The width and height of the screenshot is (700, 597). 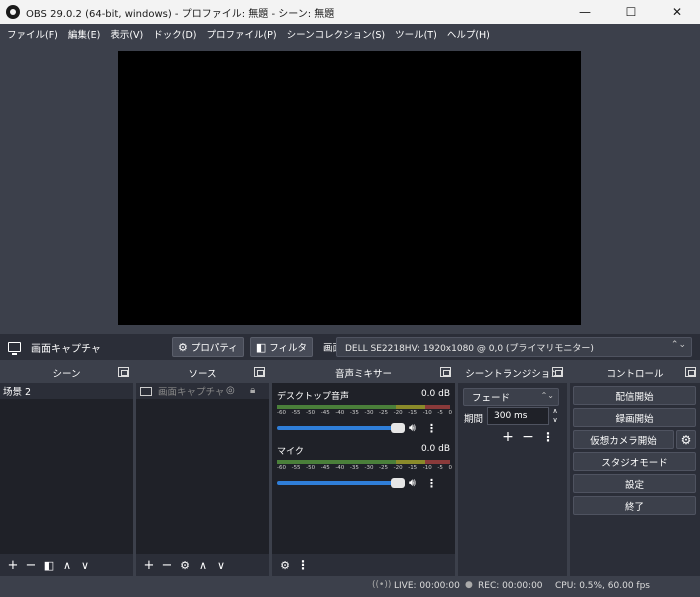 What do you see at coordinates (32, 34) in the screenshot?
I see `menu-file: ファイル(F)` at bounding box center [32, 34].